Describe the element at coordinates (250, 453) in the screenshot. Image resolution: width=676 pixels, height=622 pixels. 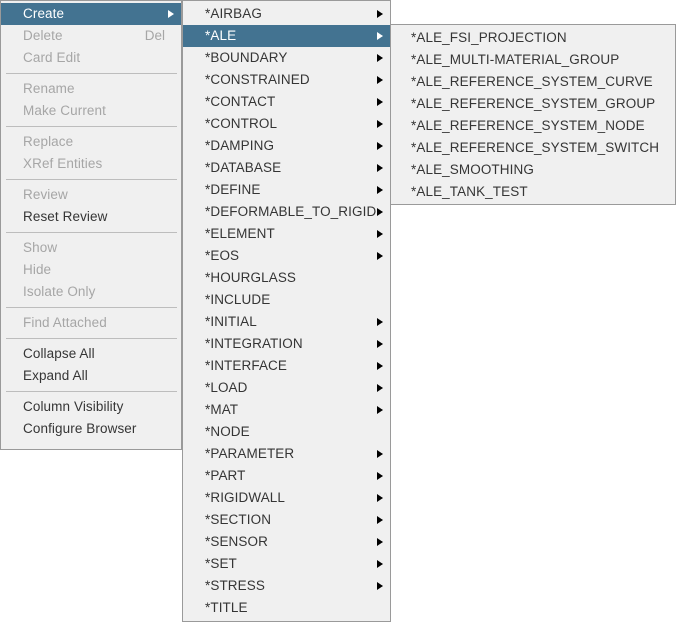
I see `menu-item-label: *PARAMETER` at that location.